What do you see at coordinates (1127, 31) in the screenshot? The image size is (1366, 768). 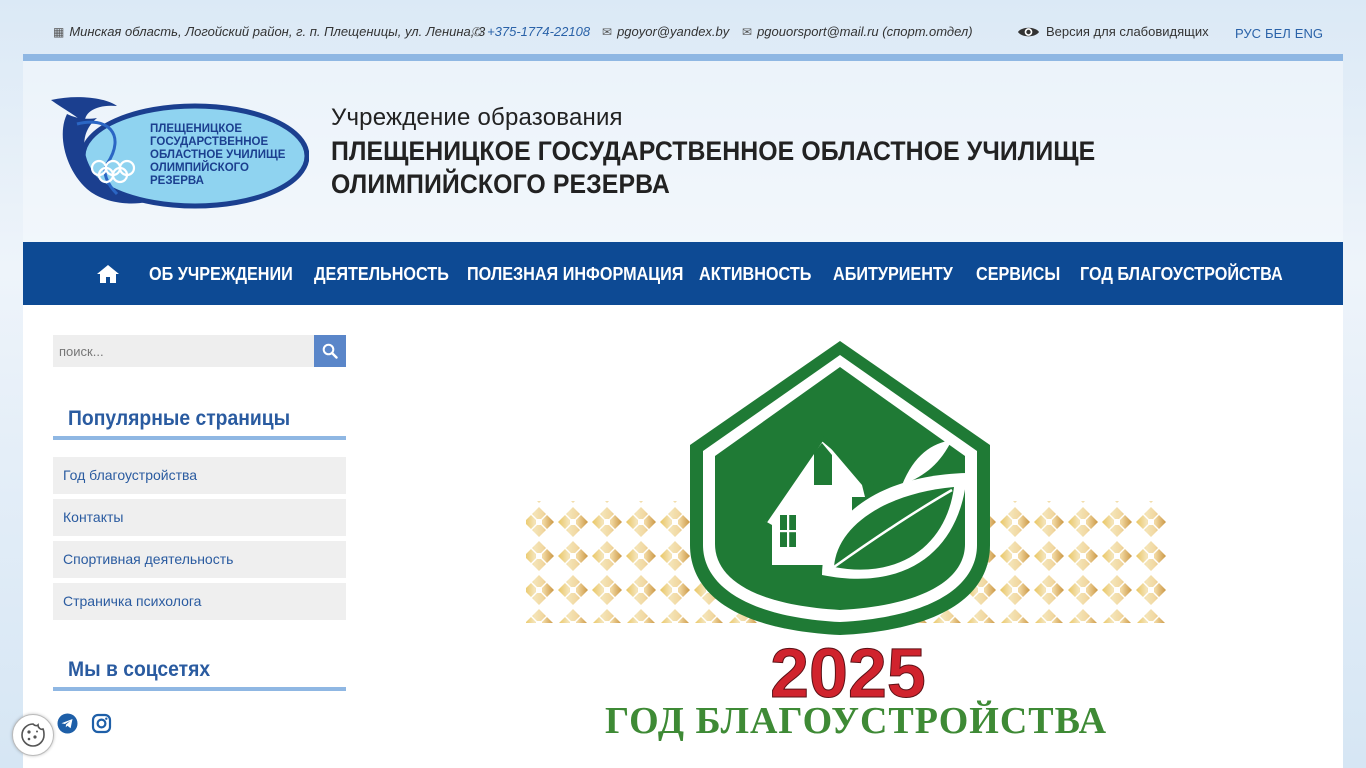 I see `accessibility-label: Версия для слабовидящих` at bounding box center [1127, 31].